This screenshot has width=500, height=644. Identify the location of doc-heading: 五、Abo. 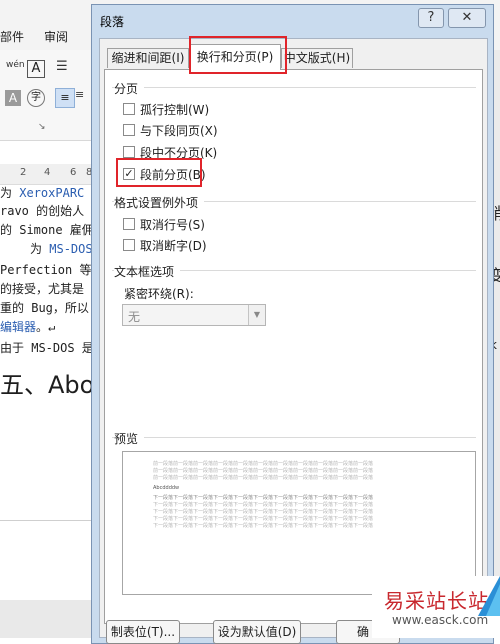
(47, 385).